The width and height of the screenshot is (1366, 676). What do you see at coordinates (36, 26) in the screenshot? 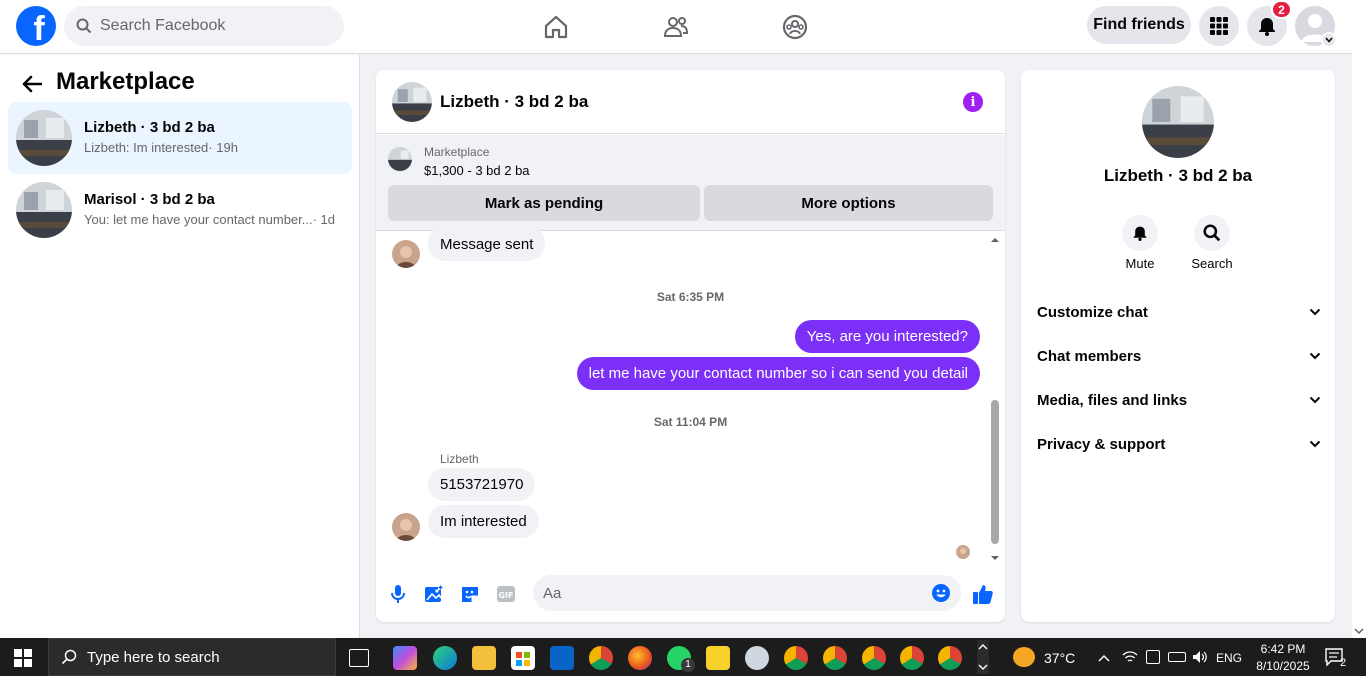
I see `facebook-logo: f` at bounding box center [36, 26].